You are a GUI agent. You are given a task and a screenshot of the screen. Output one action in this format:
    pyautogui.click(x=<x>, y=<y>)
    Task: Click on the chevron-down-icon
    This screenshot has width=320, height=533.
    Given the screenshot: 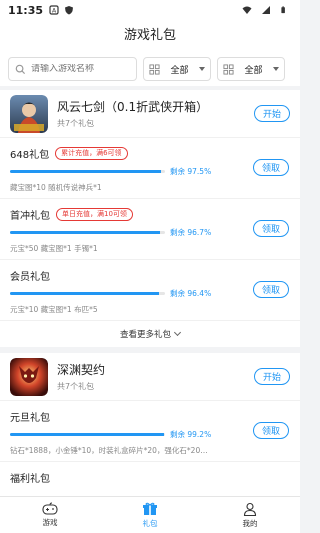 What is the action you would take?
    pyautogui.click(x=177, y=332)
    